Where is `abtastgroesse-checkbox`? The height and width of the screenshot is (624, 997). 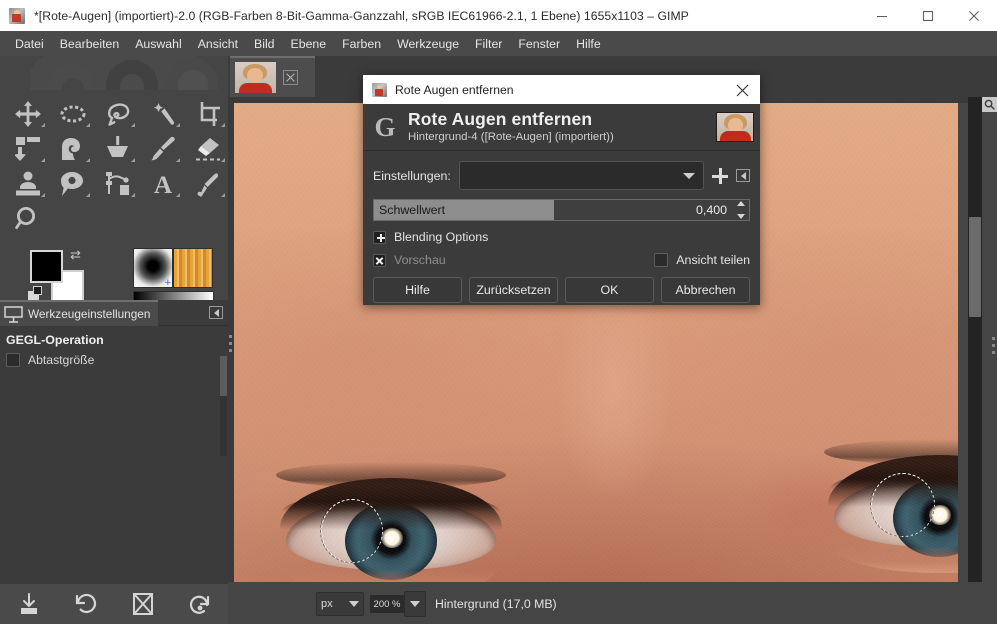
abtastgroesse-checkbox is located at coordinates (13, 360).